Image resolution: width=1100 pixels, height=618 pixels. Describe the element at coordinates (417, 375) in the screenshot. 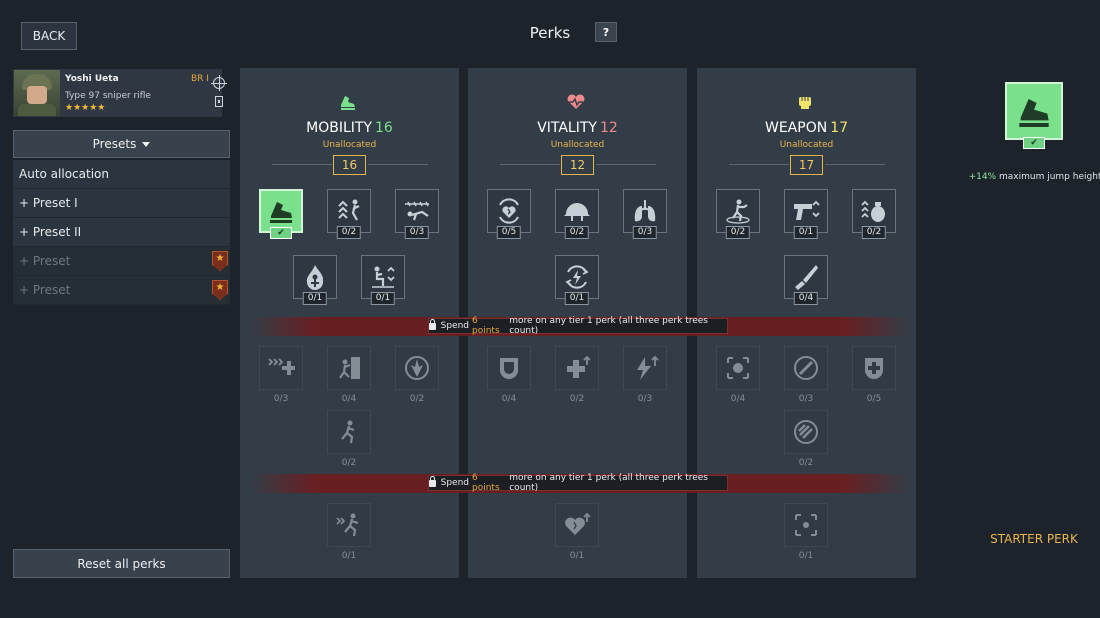

I see `perk-mobility-tier2-3: 0/2` at that location.